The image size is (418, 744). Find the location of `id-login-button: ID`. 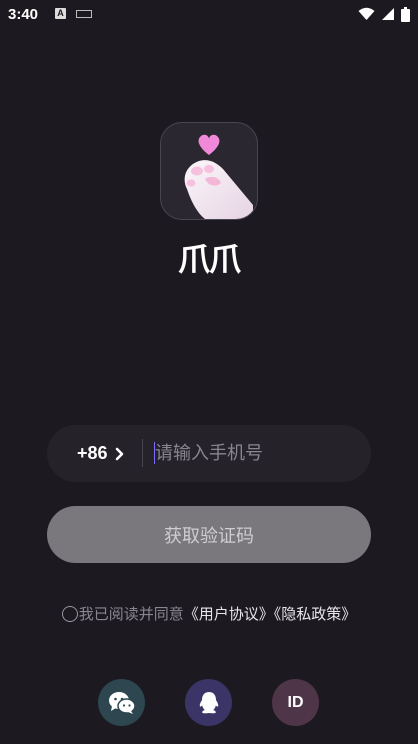

id-login-button: ID is located at coordinates (295, 702).